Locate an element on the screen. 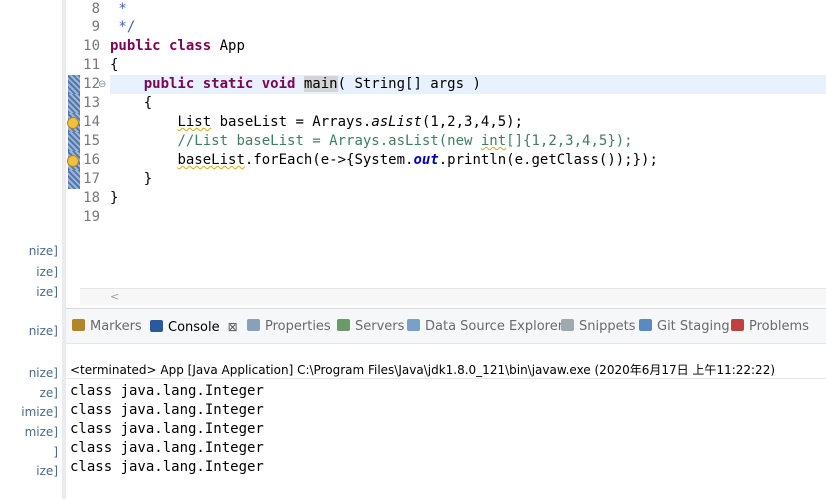 The width and height of the screenshot is (826, 500). git-staging-icon is located at coordinates (645, 325).